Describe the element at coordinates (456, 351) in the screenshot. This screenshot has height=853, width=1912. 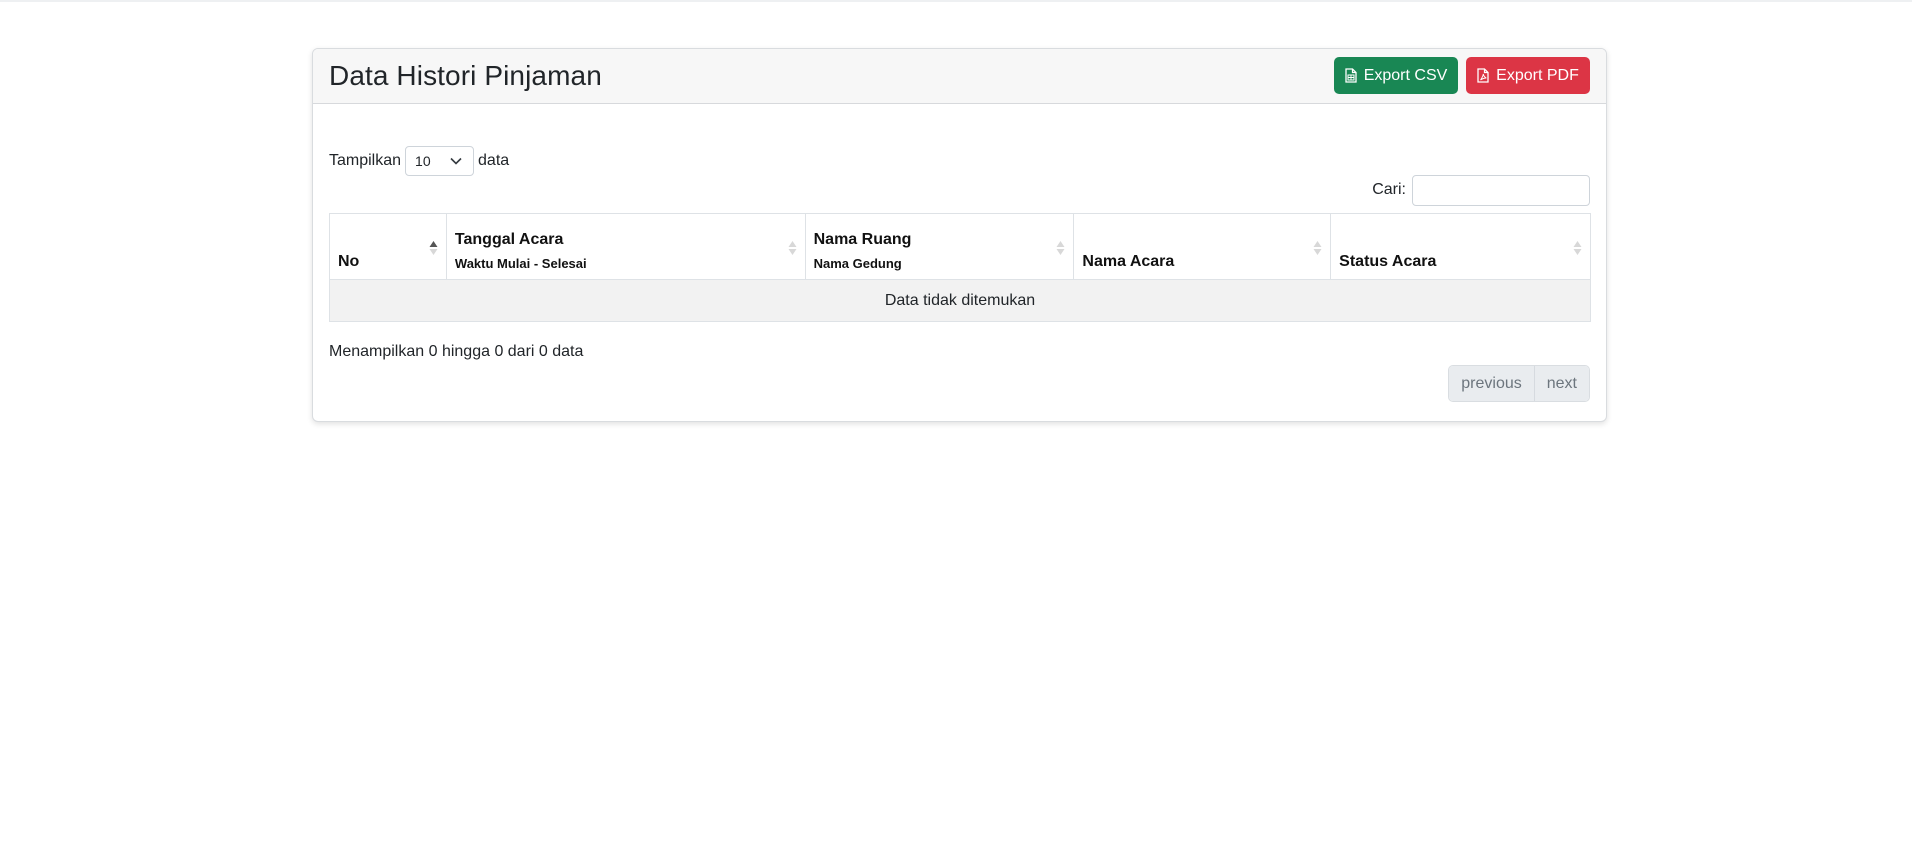
I see `table-info: Menampilkan 0 hingga 0 dari 0 data` at that location.